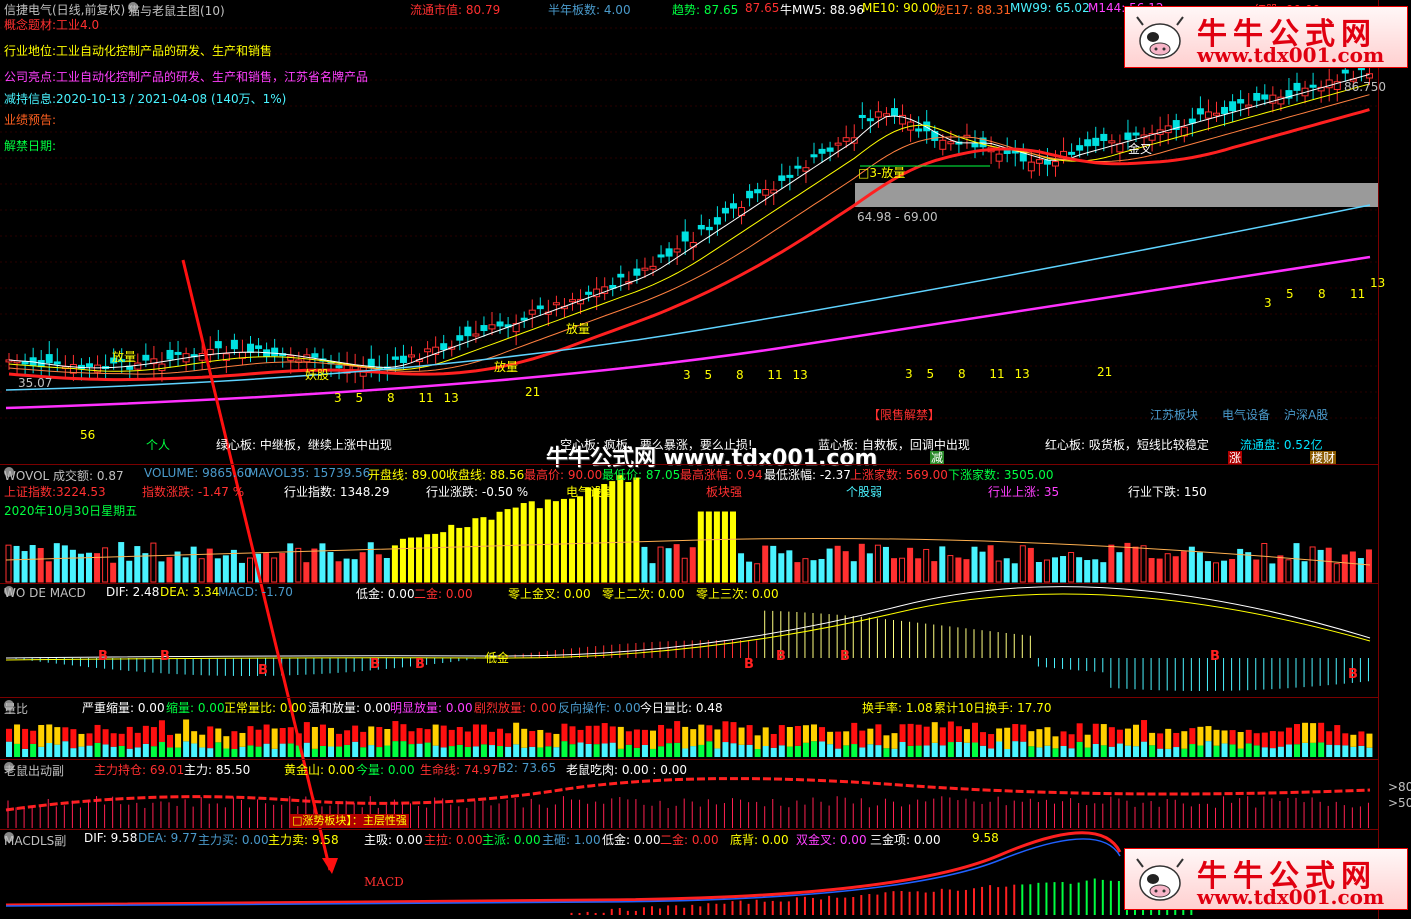 This screenshot has width=1411, height=919. What do you see at coordinates (643, 594) in the screenshot?
I see `macd-zero-two: 零上二次: 0.00` at bounding box center [643, 594].